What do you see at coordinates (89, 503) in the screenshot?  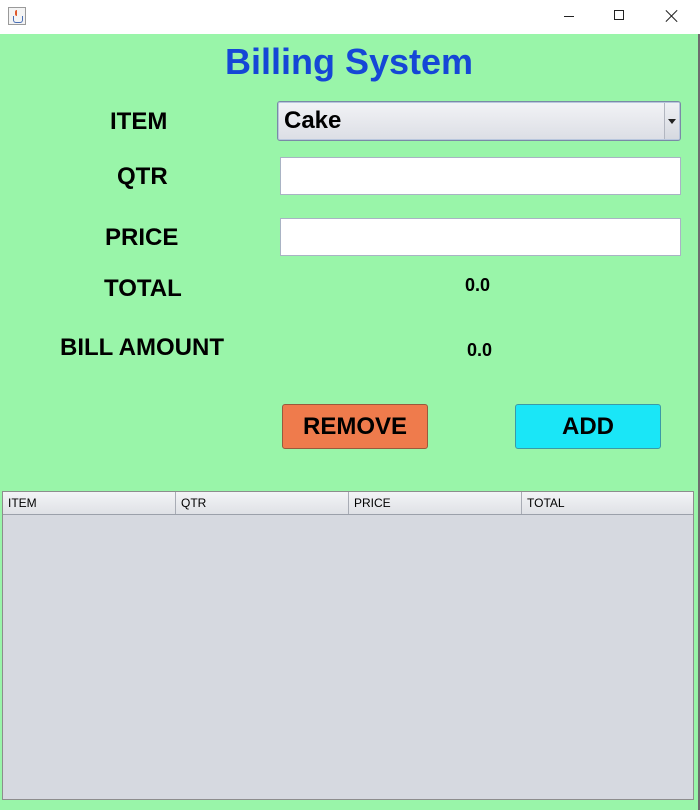 I see `column-header-item: ITEM` at bounding box center [89, 503].